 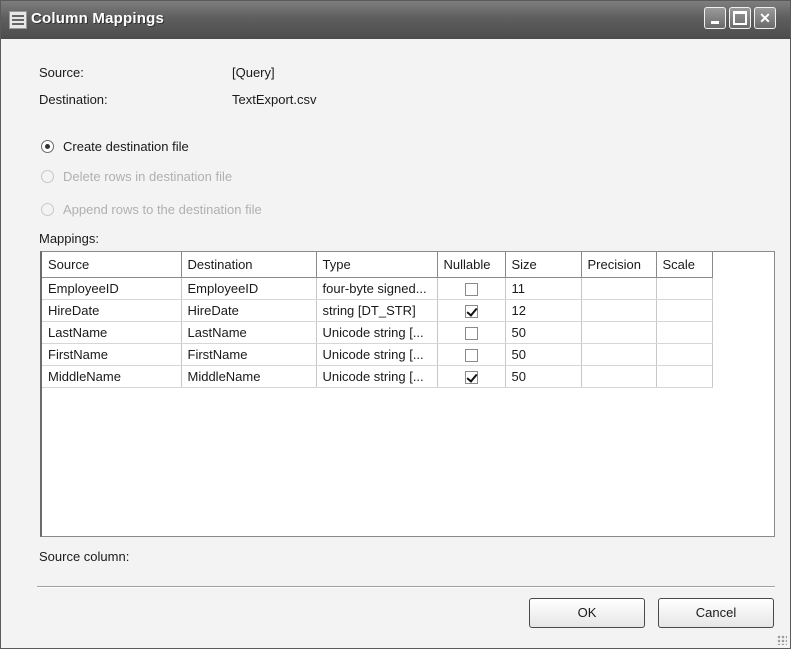 I want to click on source-label: Source:, so click(x=61, y=72).